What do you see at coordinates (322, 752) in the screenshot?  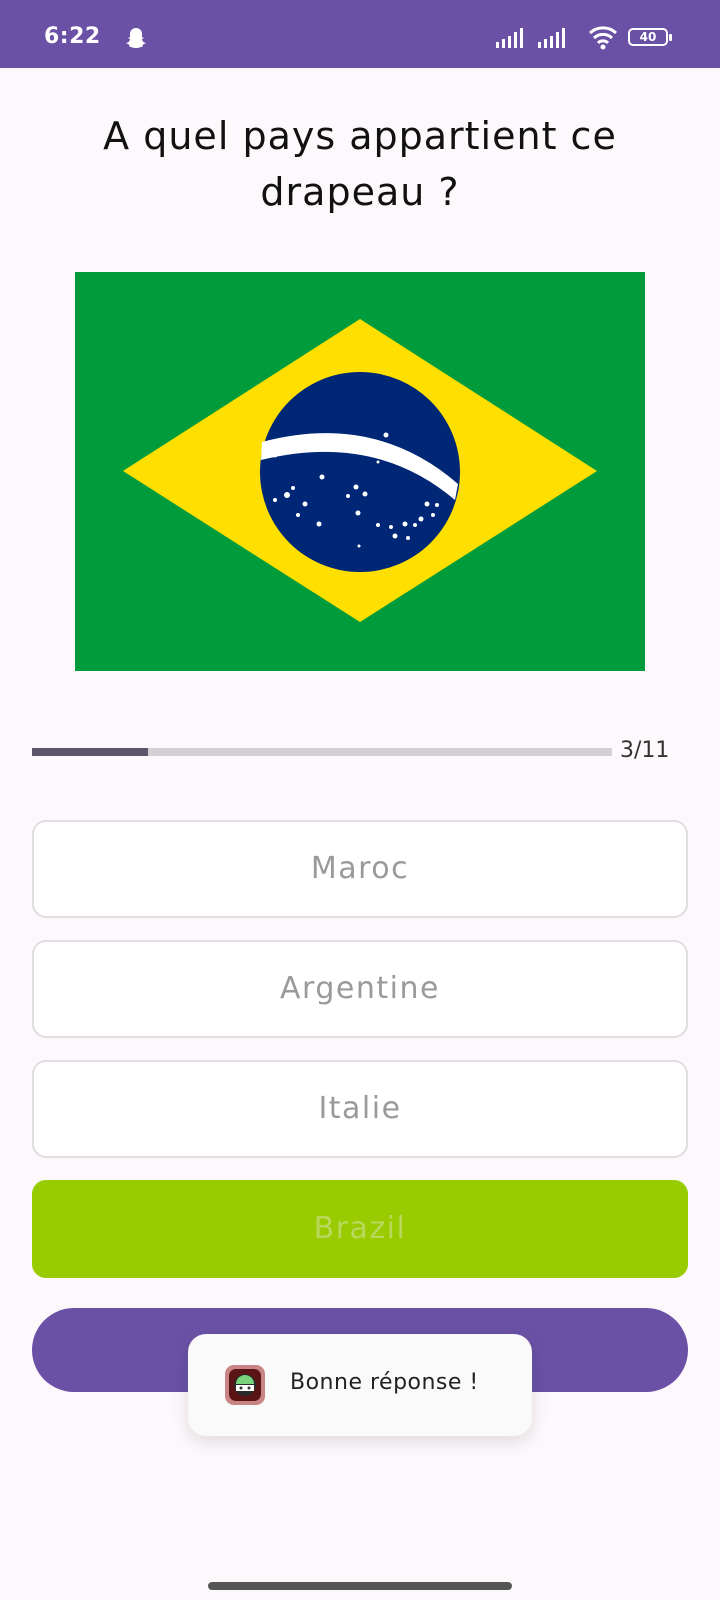 I see `progress-bar` at bounding box center [322, 752].